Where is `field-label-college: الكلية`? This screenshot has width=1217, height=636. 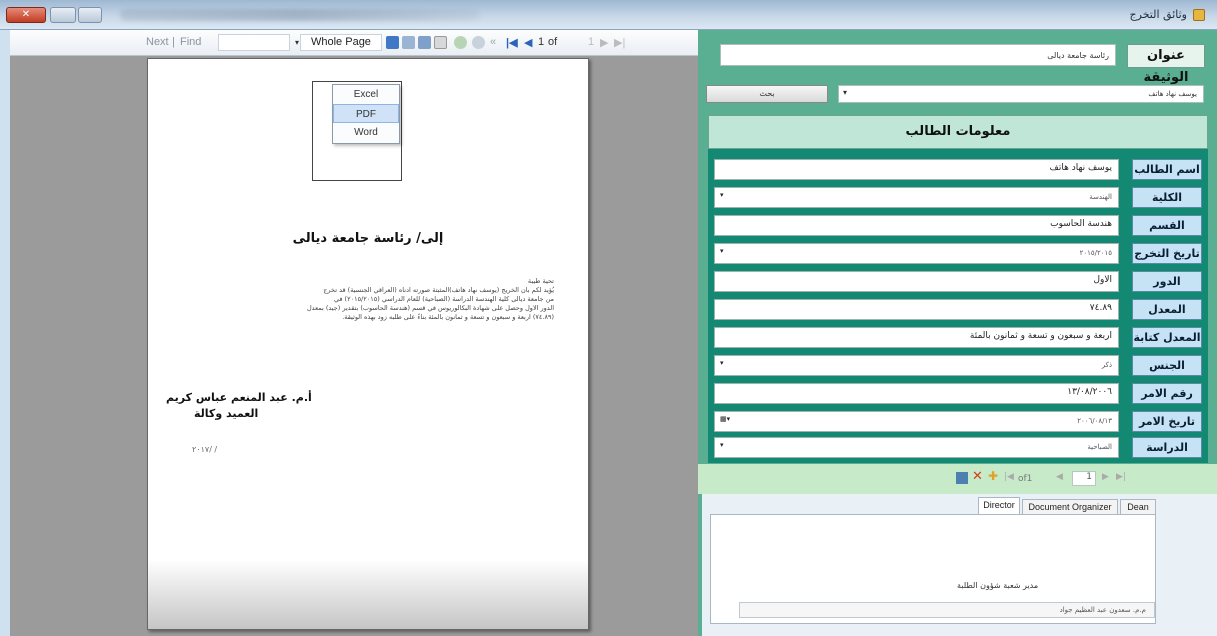
field-label-college: الكلية is located at coordinates (1167, 197).